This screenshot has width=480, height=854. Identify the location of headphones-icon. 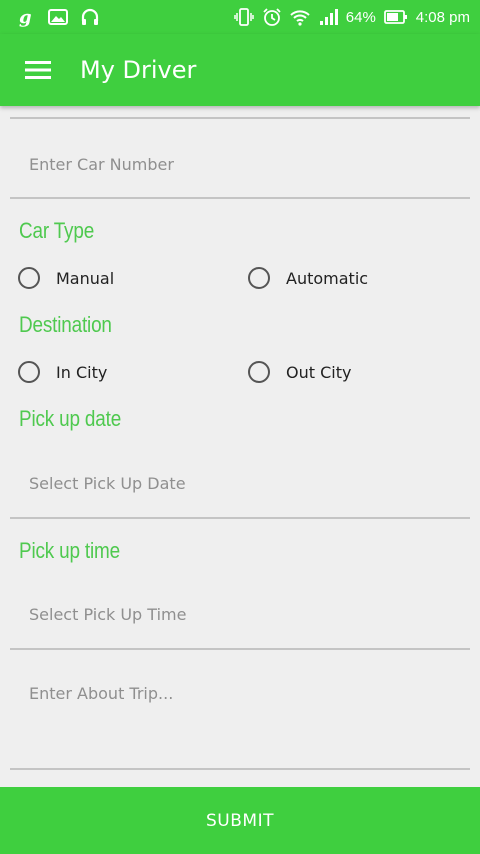
(90, 16).